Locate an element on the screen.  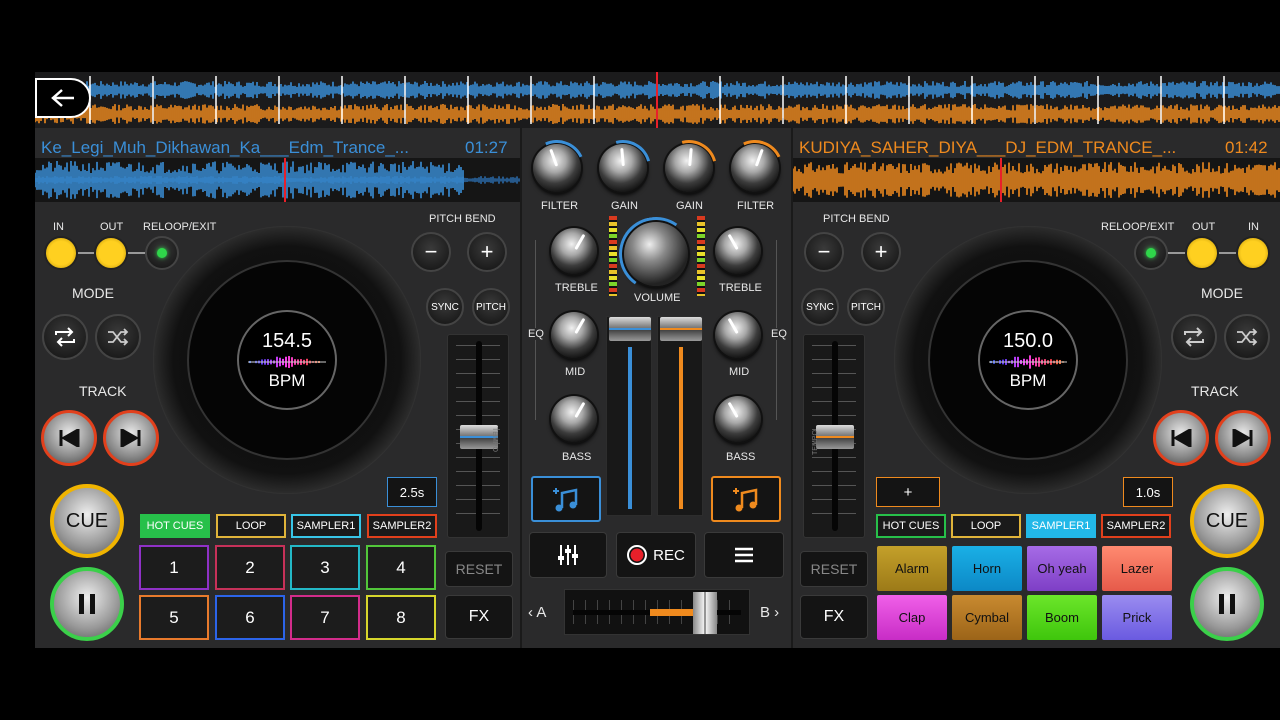
shuffle-mode-button-right is located at coordinates (1247, 337).